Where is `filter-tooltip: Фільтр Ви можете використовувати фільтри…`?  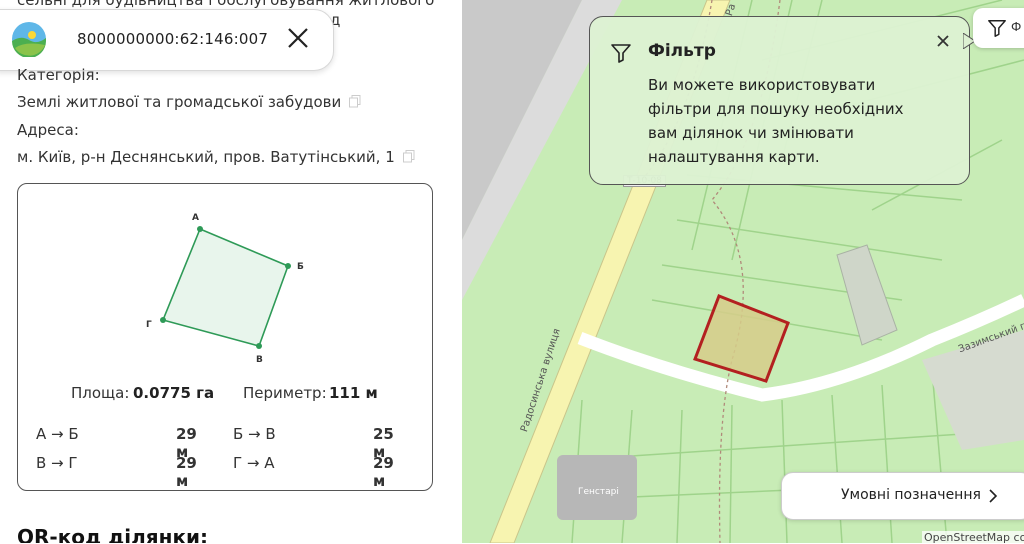 filter-tooltip: Фільтр Ви можете використовувати фільтри… is located at coordinates (779, 100).